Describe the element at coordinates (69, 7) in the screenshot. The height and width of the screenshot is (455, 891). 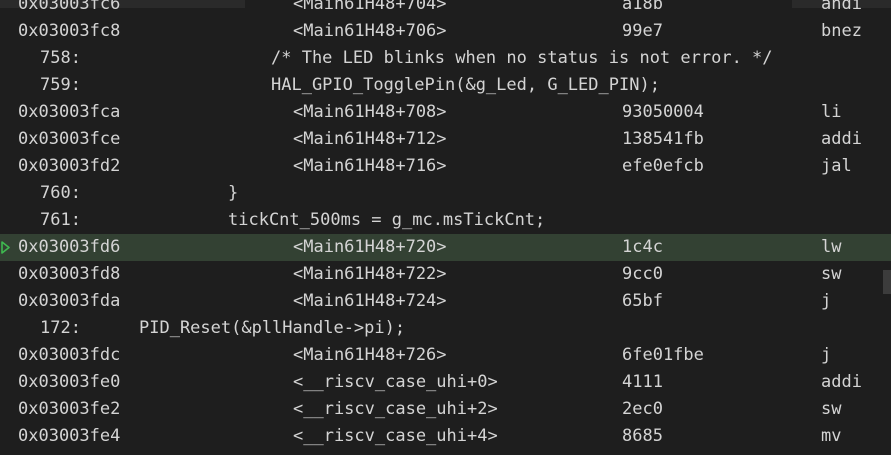
I see `address-cell: 0x03003fc6` at that location.